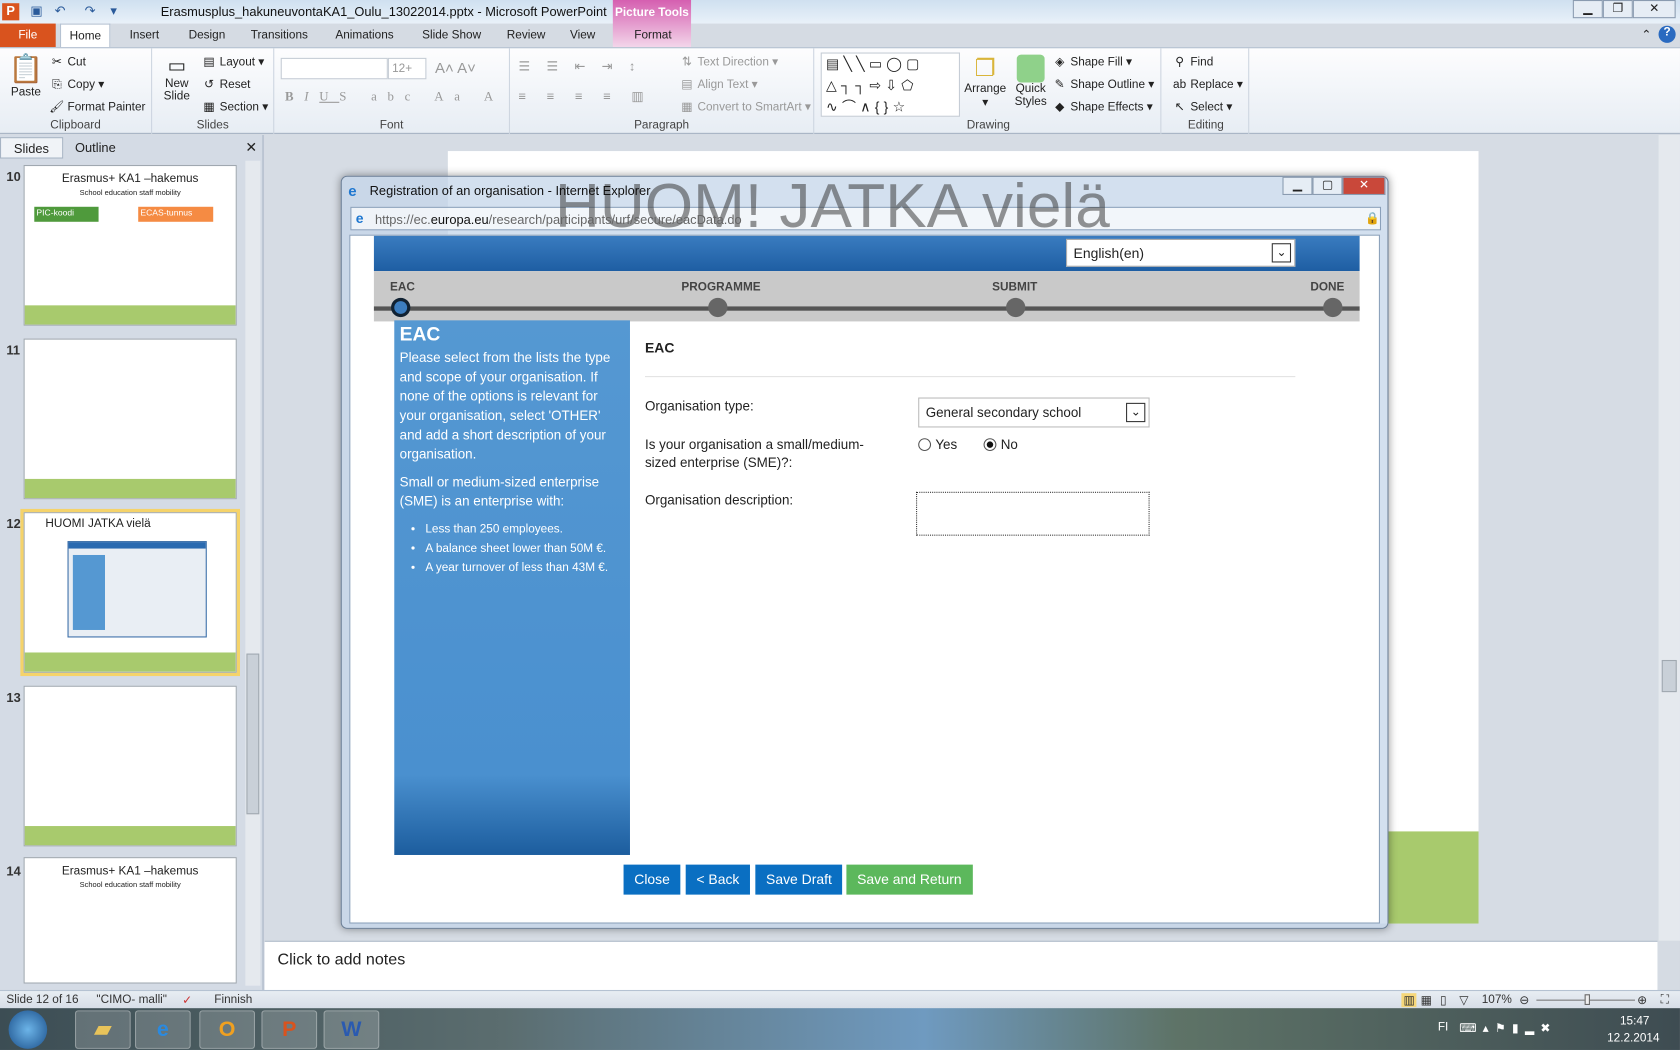 This screenshot has height=1050, width=1680. Describe the element at coordinates (718, 879) in the screenshot. I see `back-button: < Back` at that location.